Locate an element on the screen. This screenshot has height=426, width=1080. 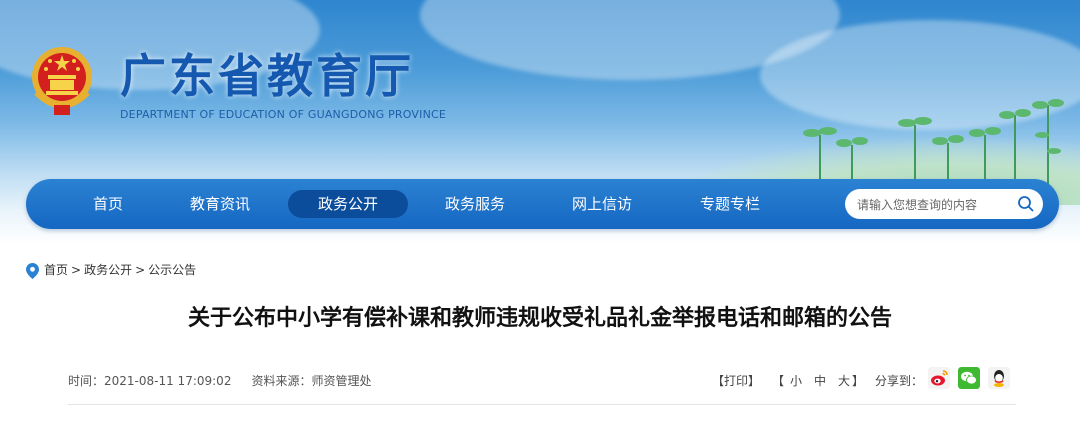
emblem-icon is located at coordinates (62, 81).